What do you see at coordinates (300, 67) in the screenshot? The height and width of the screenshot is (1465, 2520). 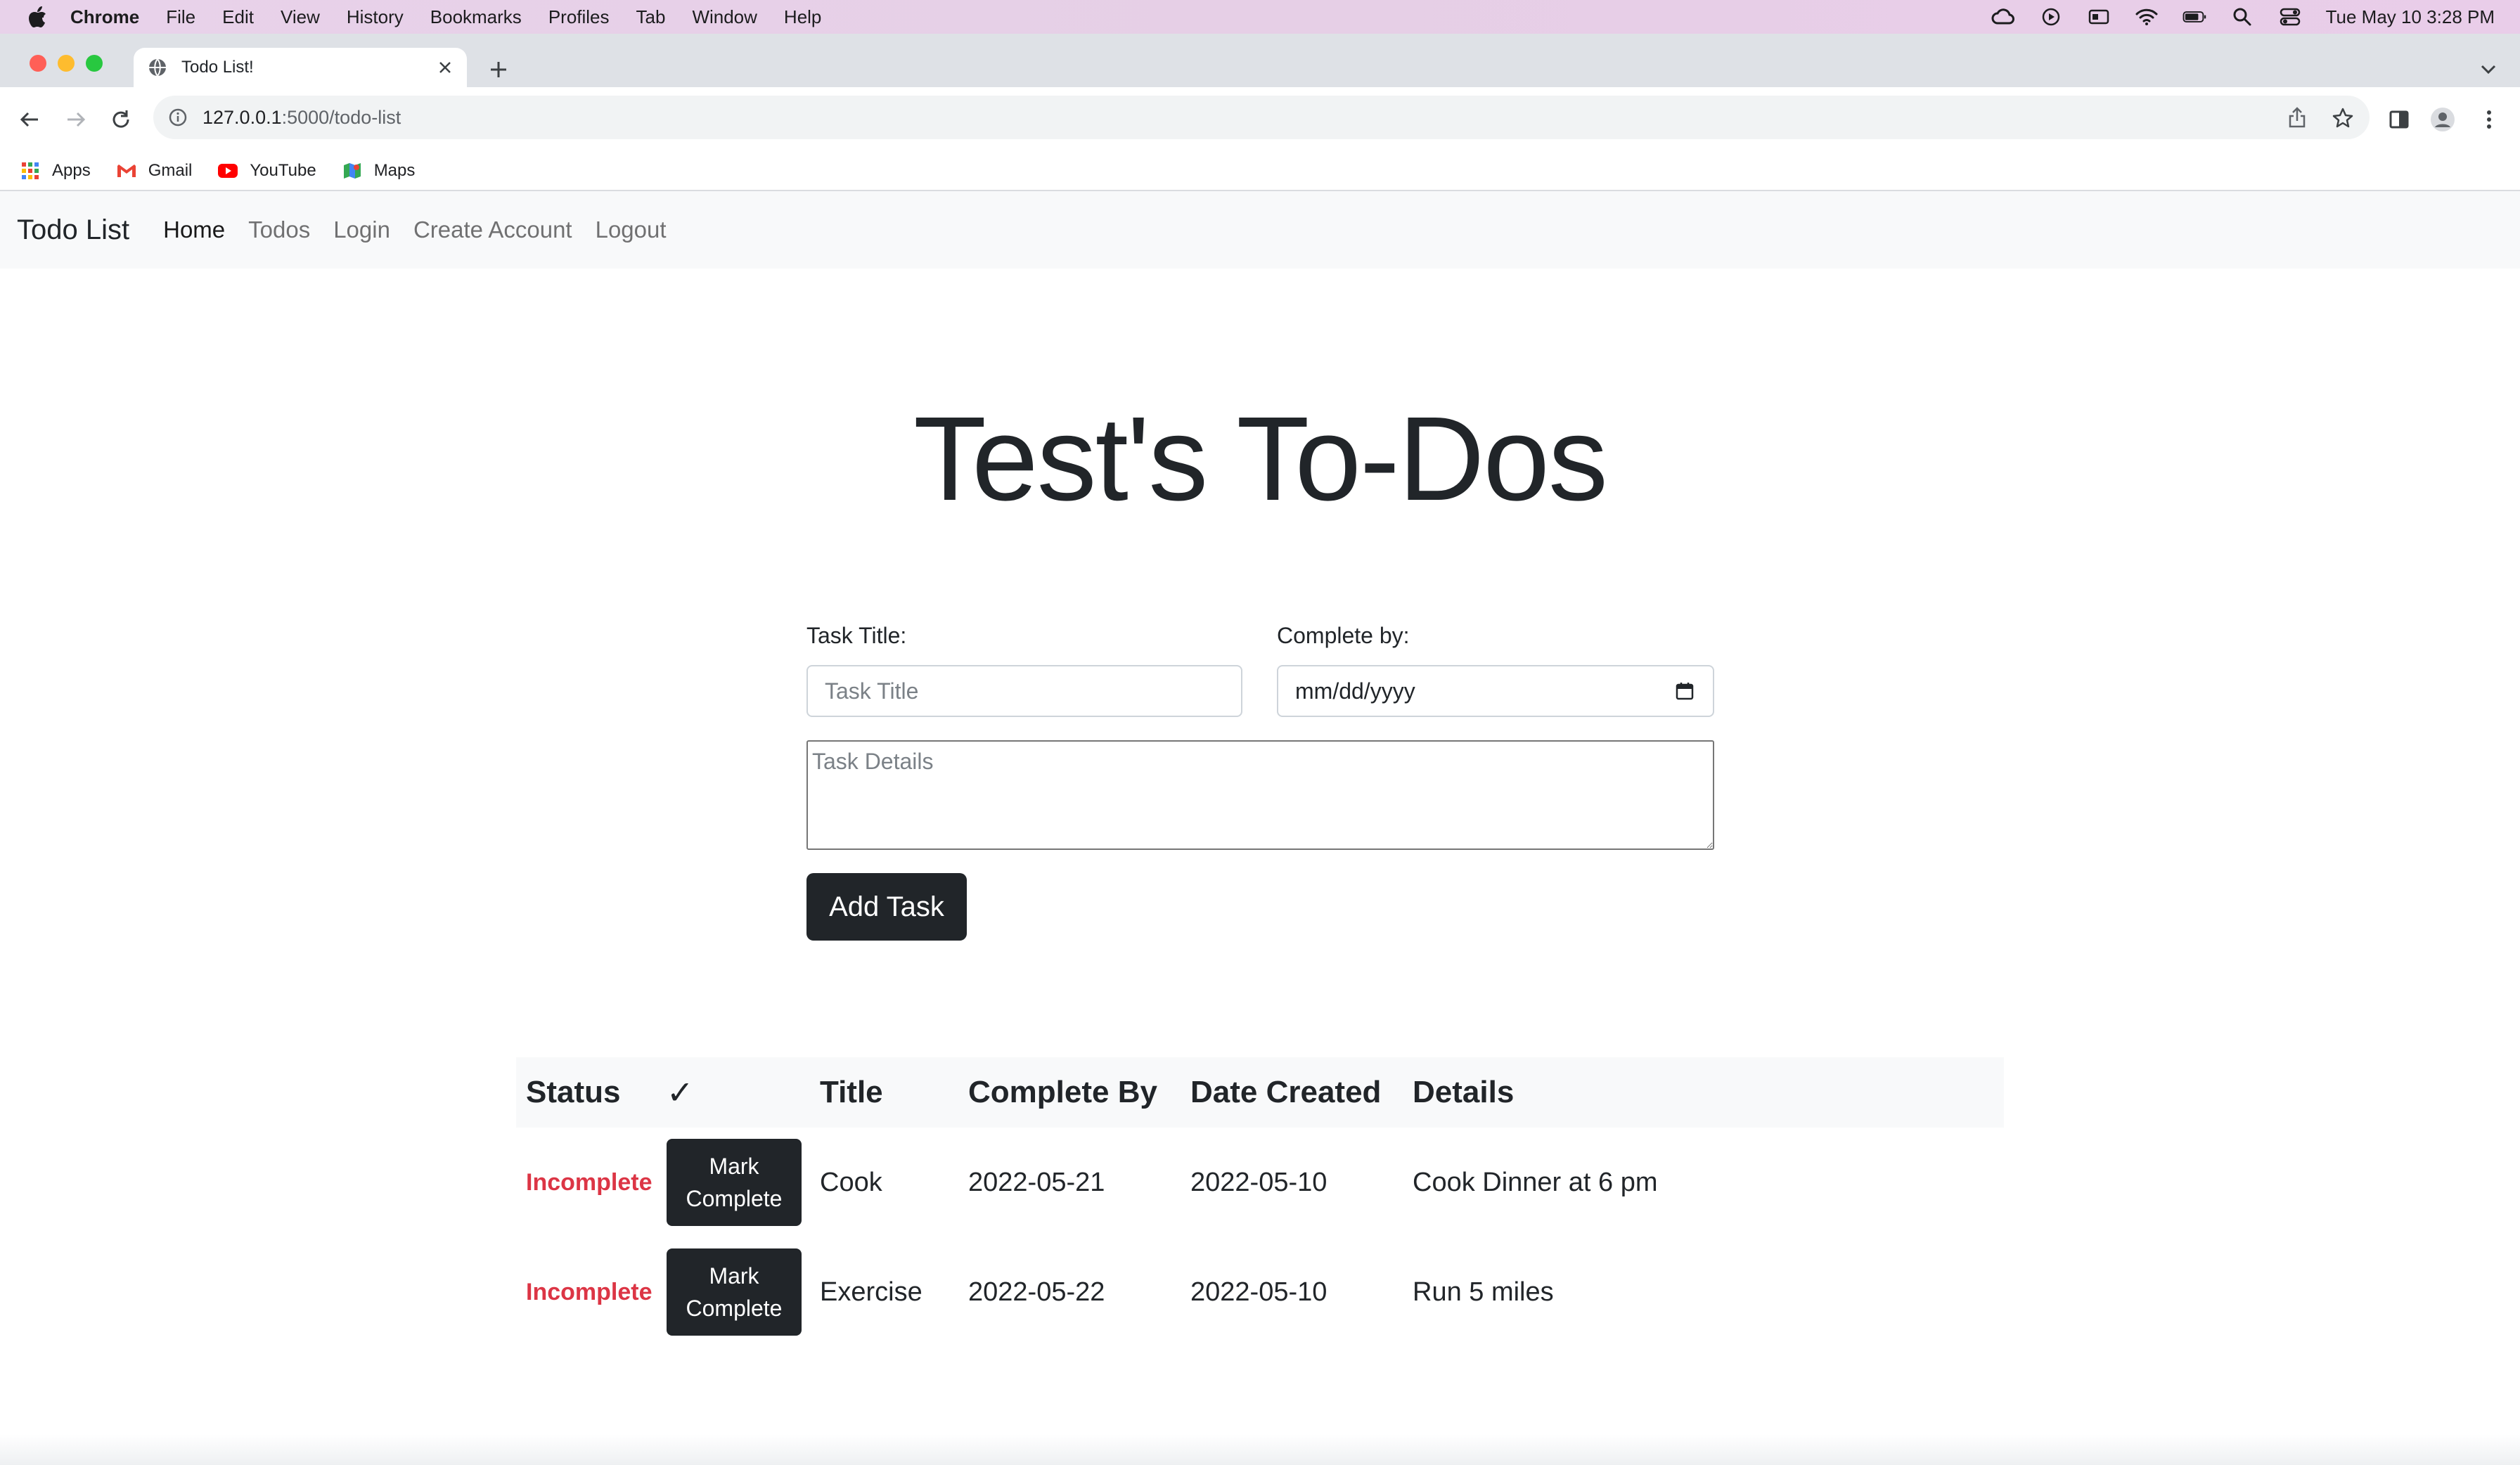 I see `browser-tab-active: Todo List!` at bounding box center [300, 67].